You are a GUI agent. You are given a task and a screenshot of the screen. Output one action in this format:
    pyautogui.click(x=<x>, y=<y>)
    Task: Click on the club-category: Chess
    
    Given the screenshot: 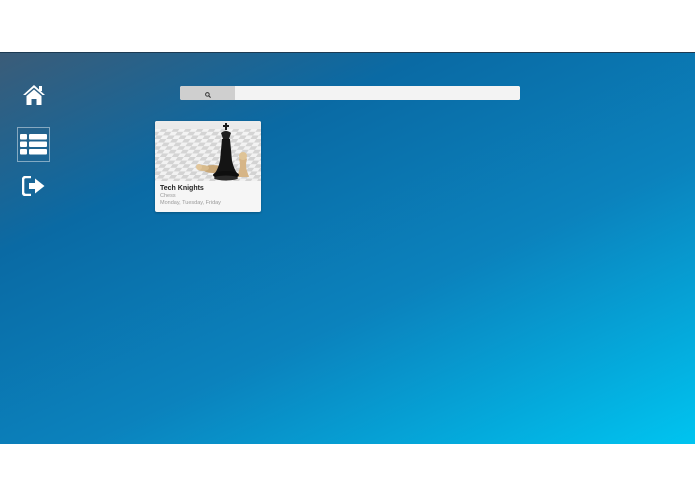 What is the action you would take?
    pyautogui.click(x=168, y=196)
    